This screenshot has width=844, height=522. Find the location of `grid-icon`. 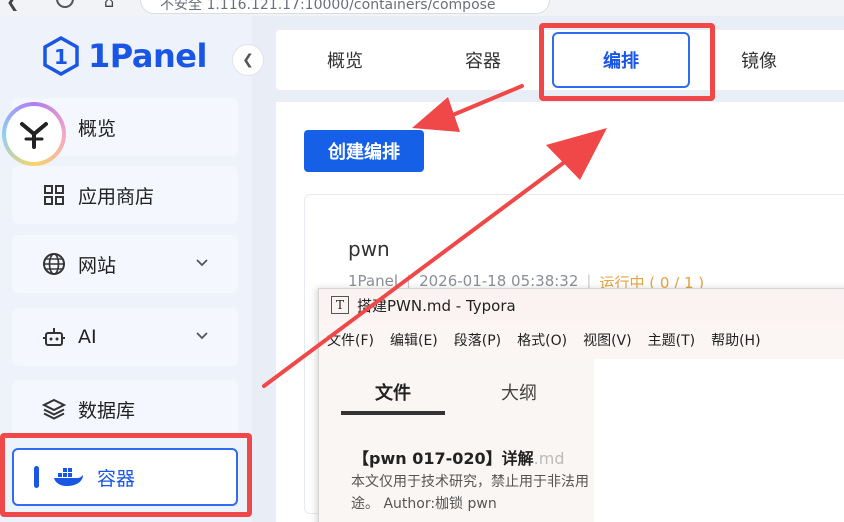

grid-icon is located at coordinates (54, 195).